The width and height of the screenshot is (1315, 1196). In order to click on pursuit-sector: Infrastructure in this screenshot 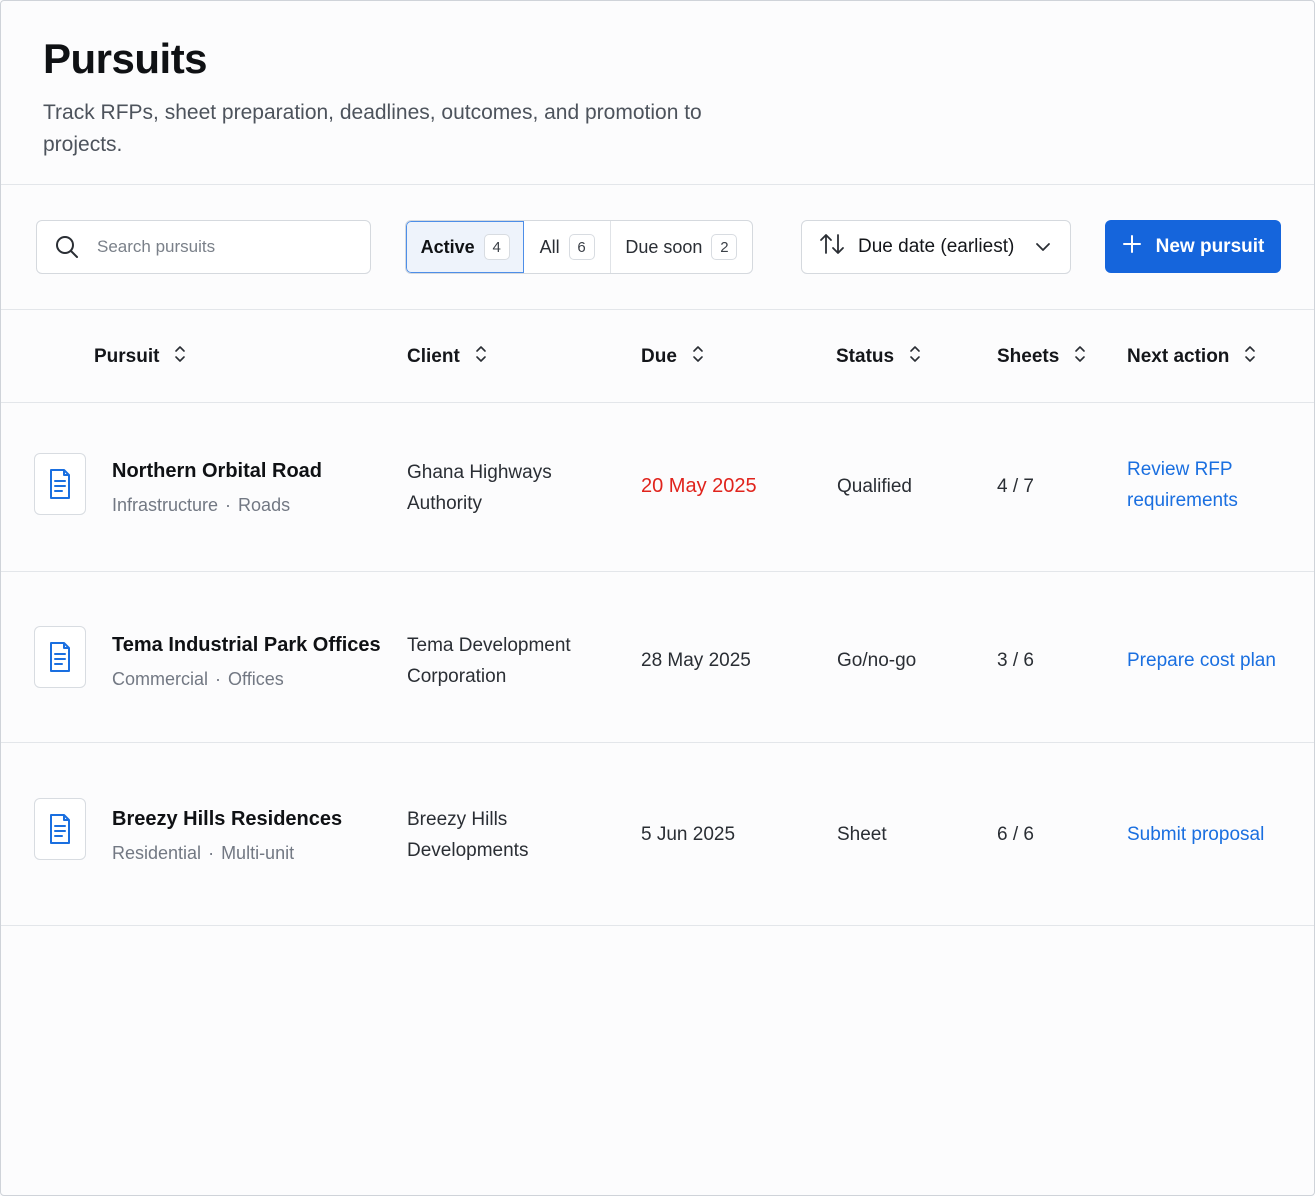, I will do `click(165, 505)`.